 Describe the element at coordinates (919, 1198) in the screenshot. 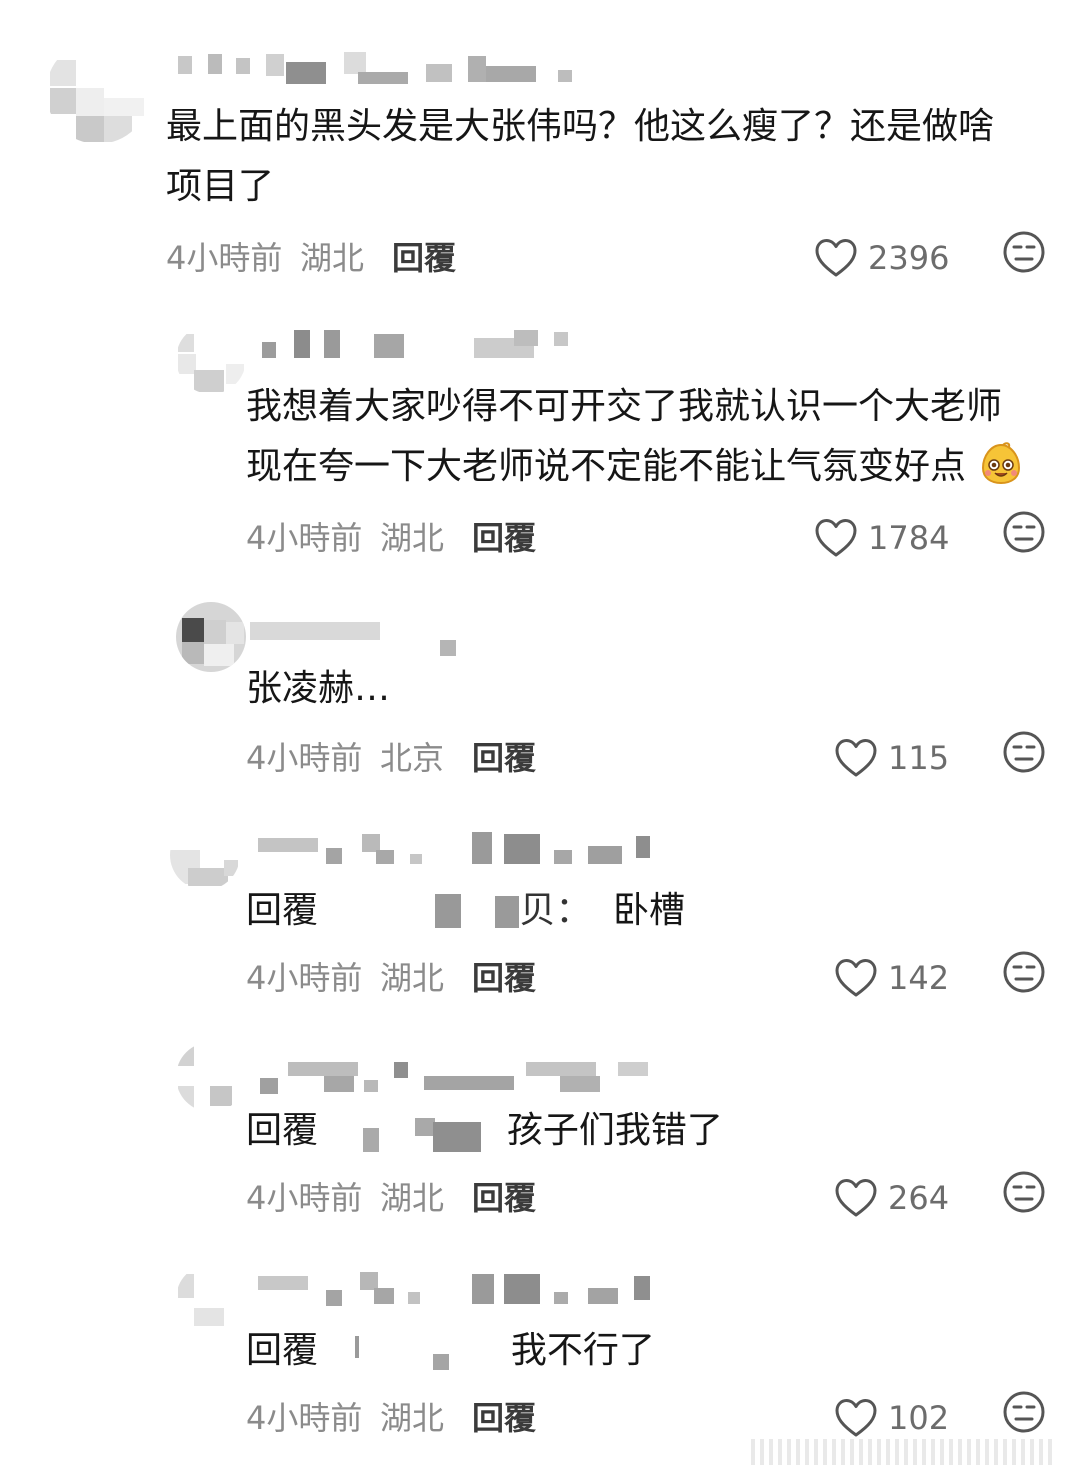

I see `like-count: 264` at that location.